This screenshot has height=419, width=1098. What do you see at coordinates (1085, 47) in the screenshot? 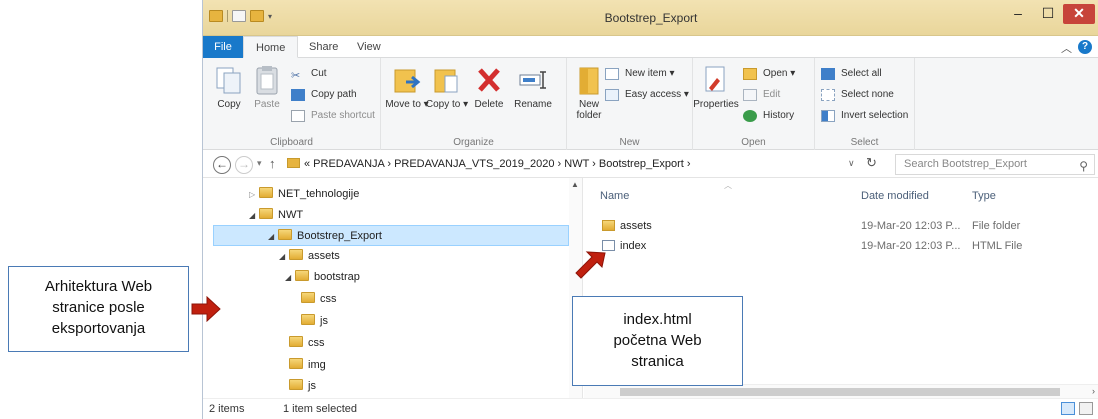
I see `help-icon: ?` at bounding box center [1085, 47].